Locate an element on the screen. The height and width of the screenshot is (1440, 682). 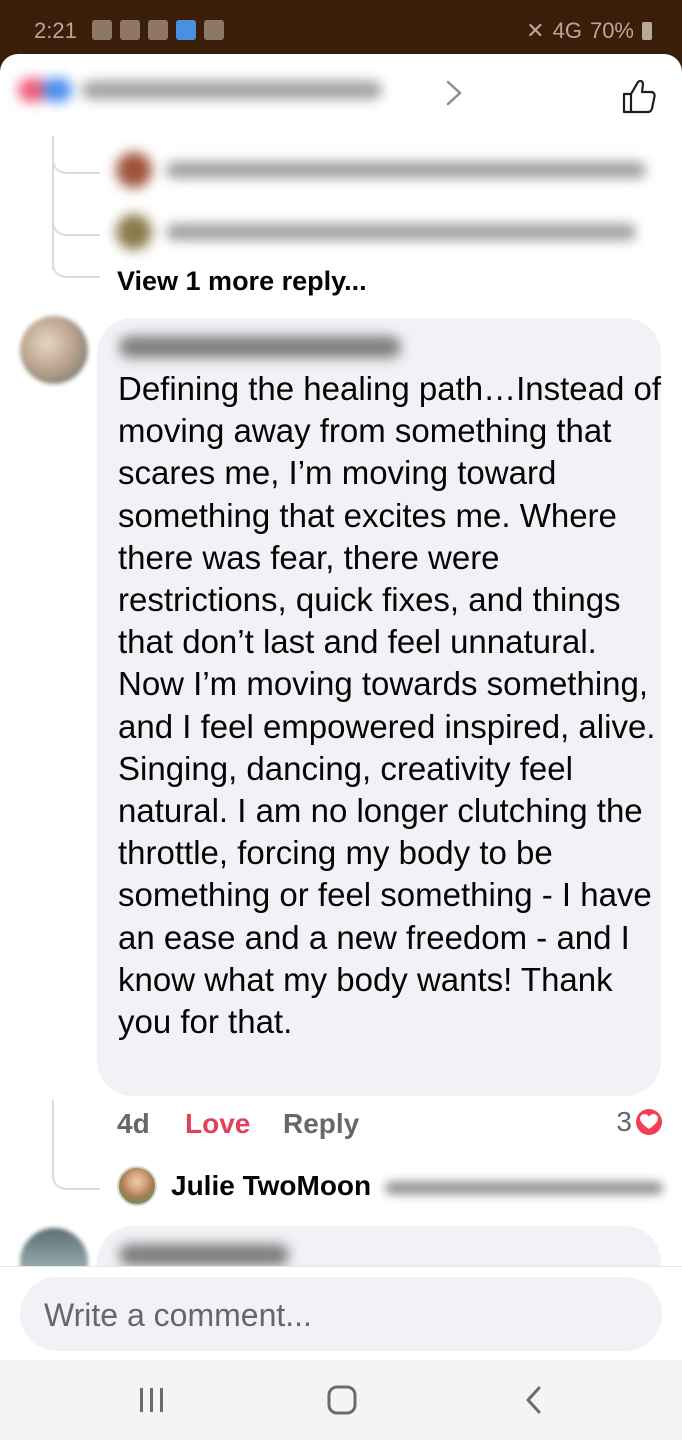
battery-percent: 70% is located at coordinates (611, 30).